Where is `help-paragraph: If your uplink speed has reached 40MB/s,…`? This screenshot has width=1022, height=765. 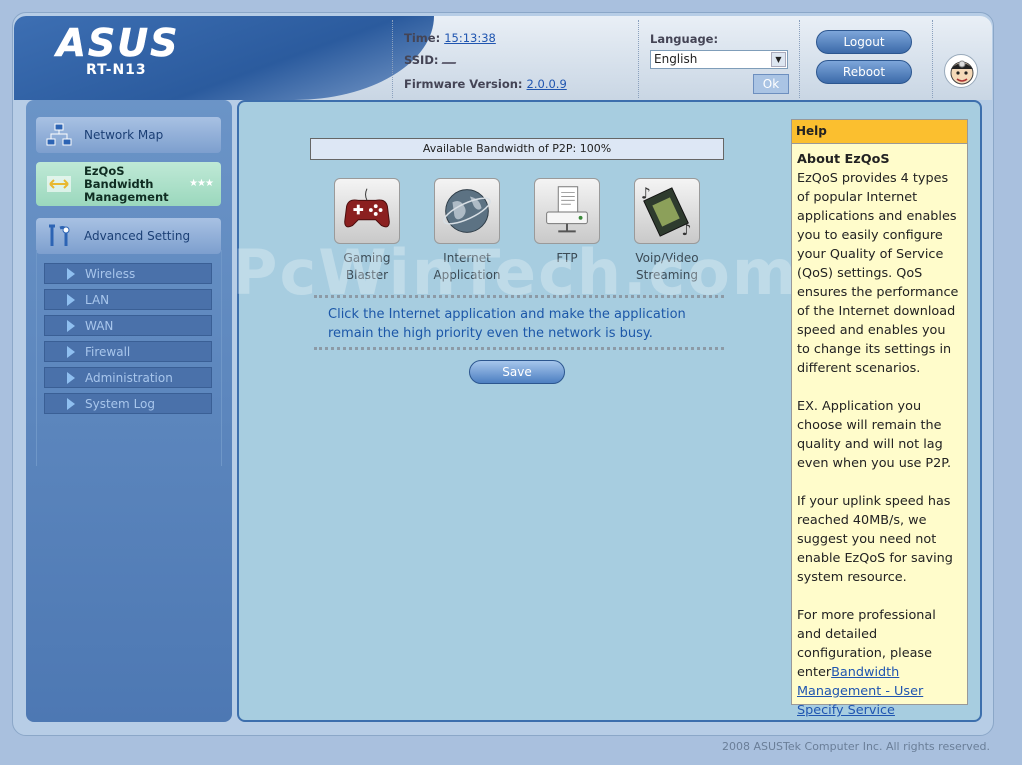
help-paragraph: If your uplink speed has reached 40MB/s,… is located at coordinates (875, 539).